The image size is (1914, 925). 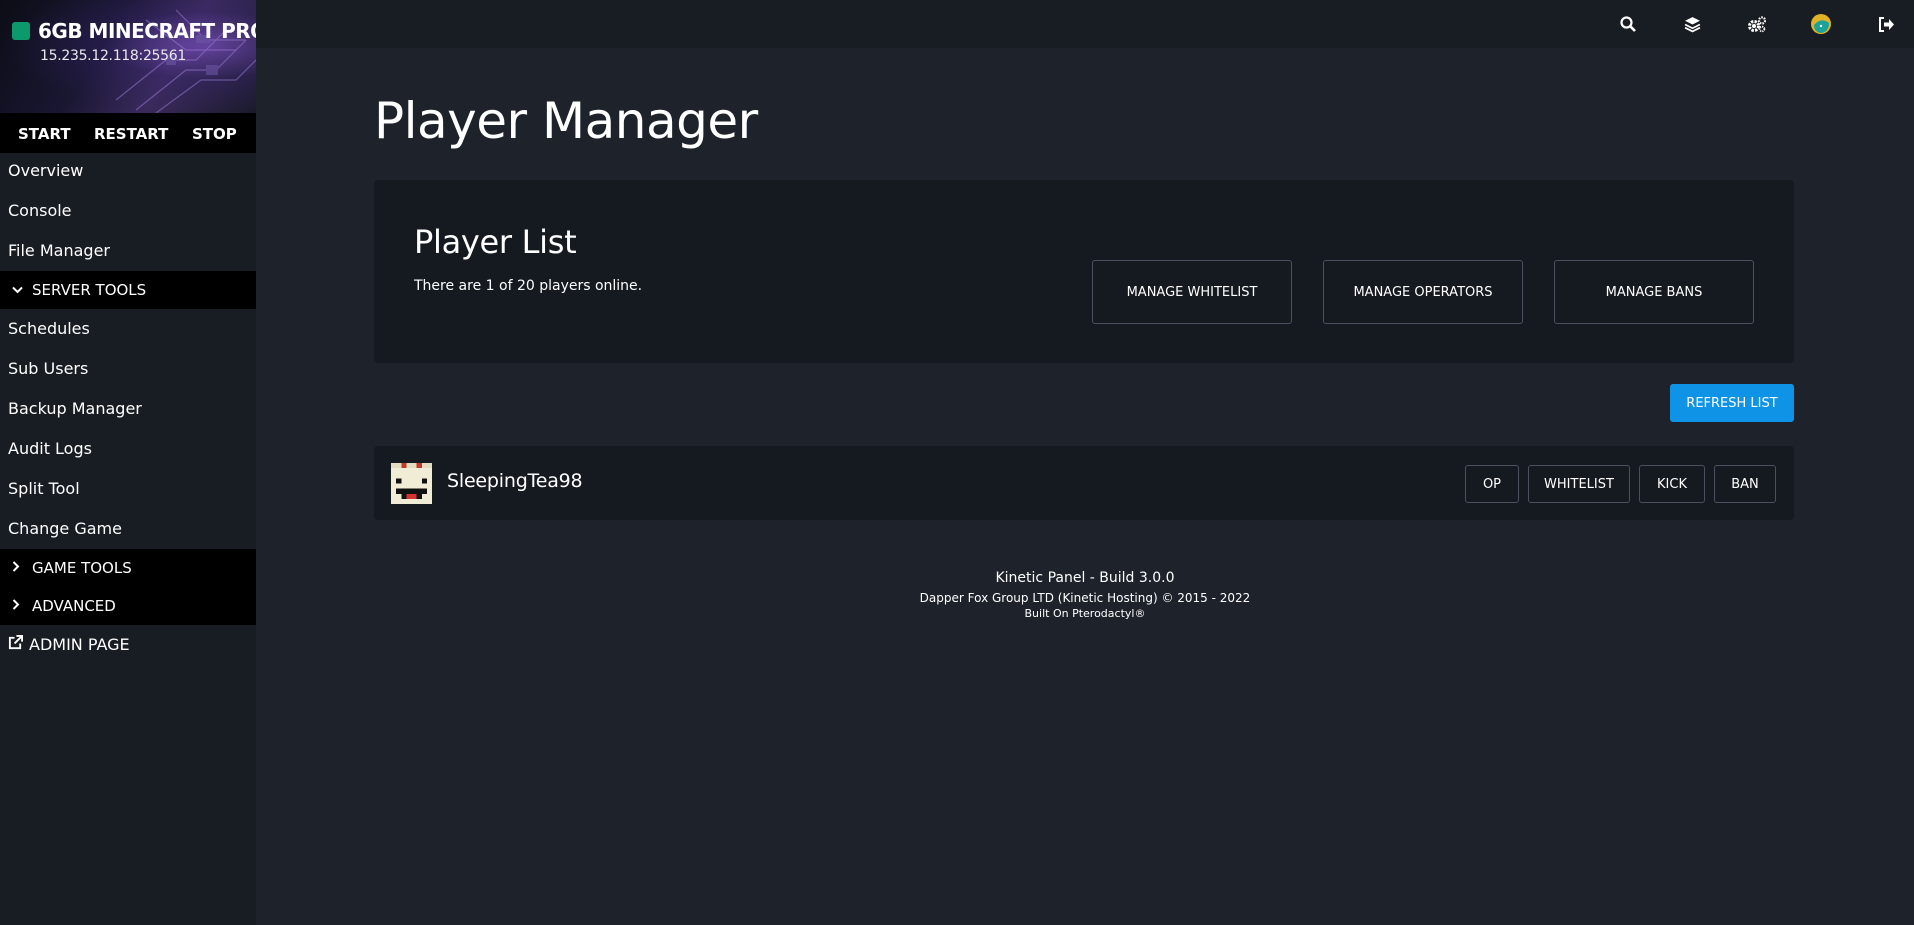 What do you see at coordinates (1085, 24) in the screenshot?
I see `topbar` at bounding box center [1085, 24].